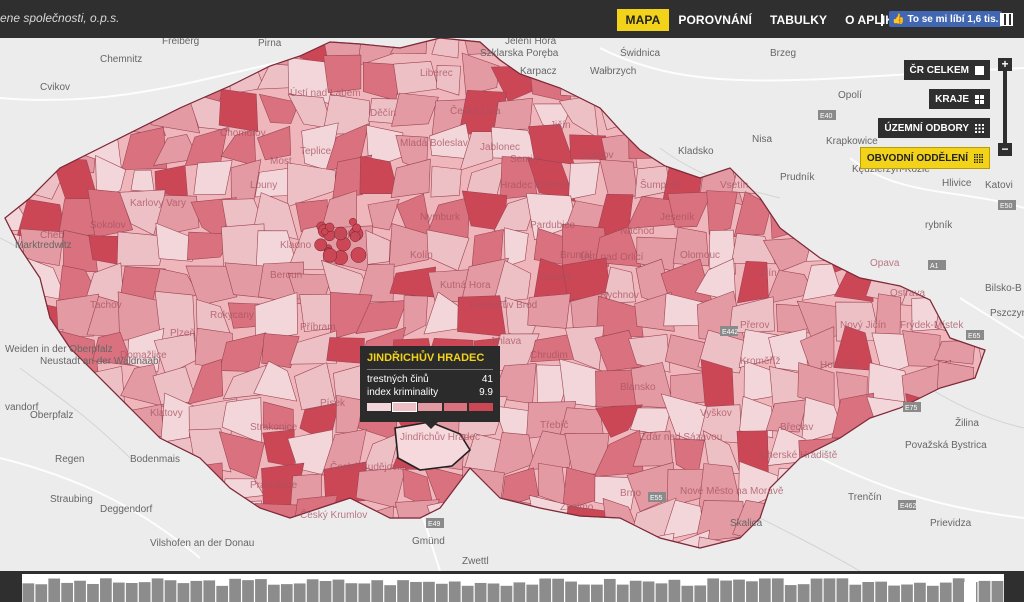  Describe the element at coordinates (946, 70) in the screenshot. I see `level-cr-celkem-button: ČR CELKEM` at that location.